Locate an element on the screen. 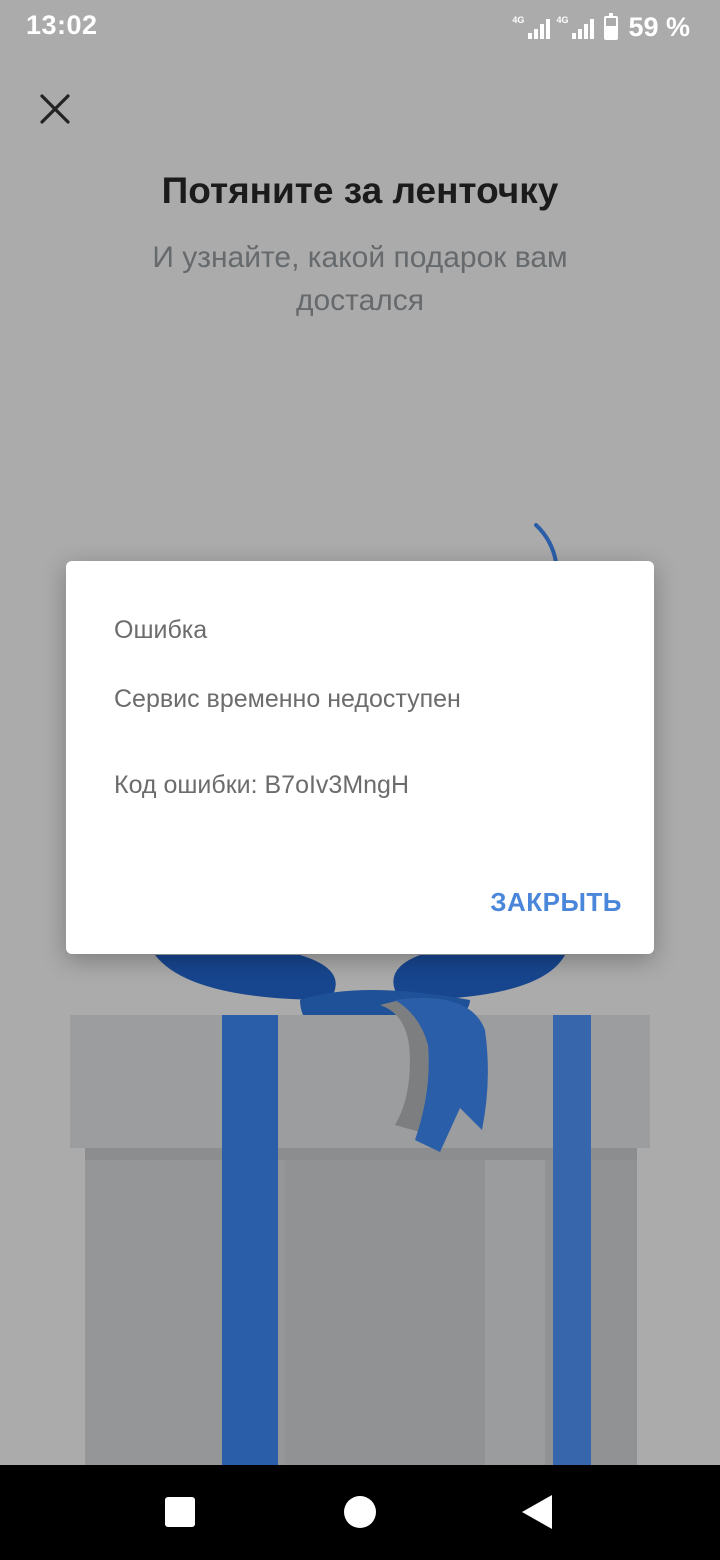  circle-icon is located at coordinates (360, 1512).